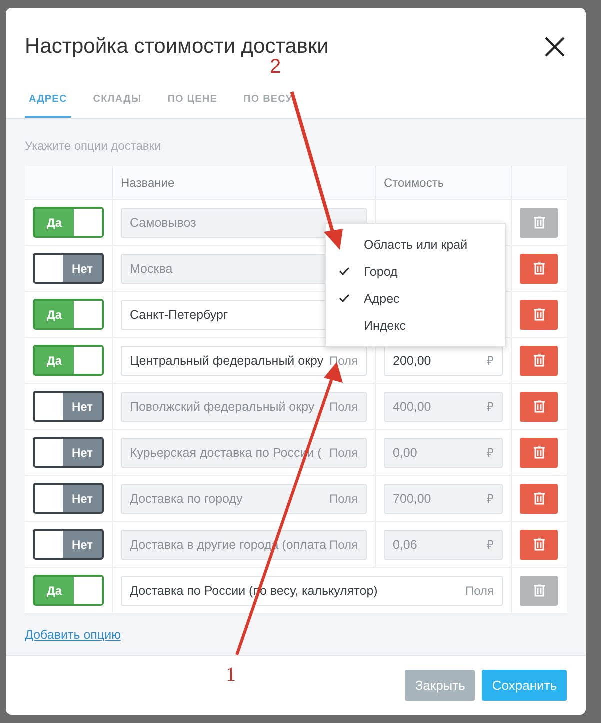 This screenshot has width=601, height=723. I want to click on cost-text: 400,00, so click(412, 407).